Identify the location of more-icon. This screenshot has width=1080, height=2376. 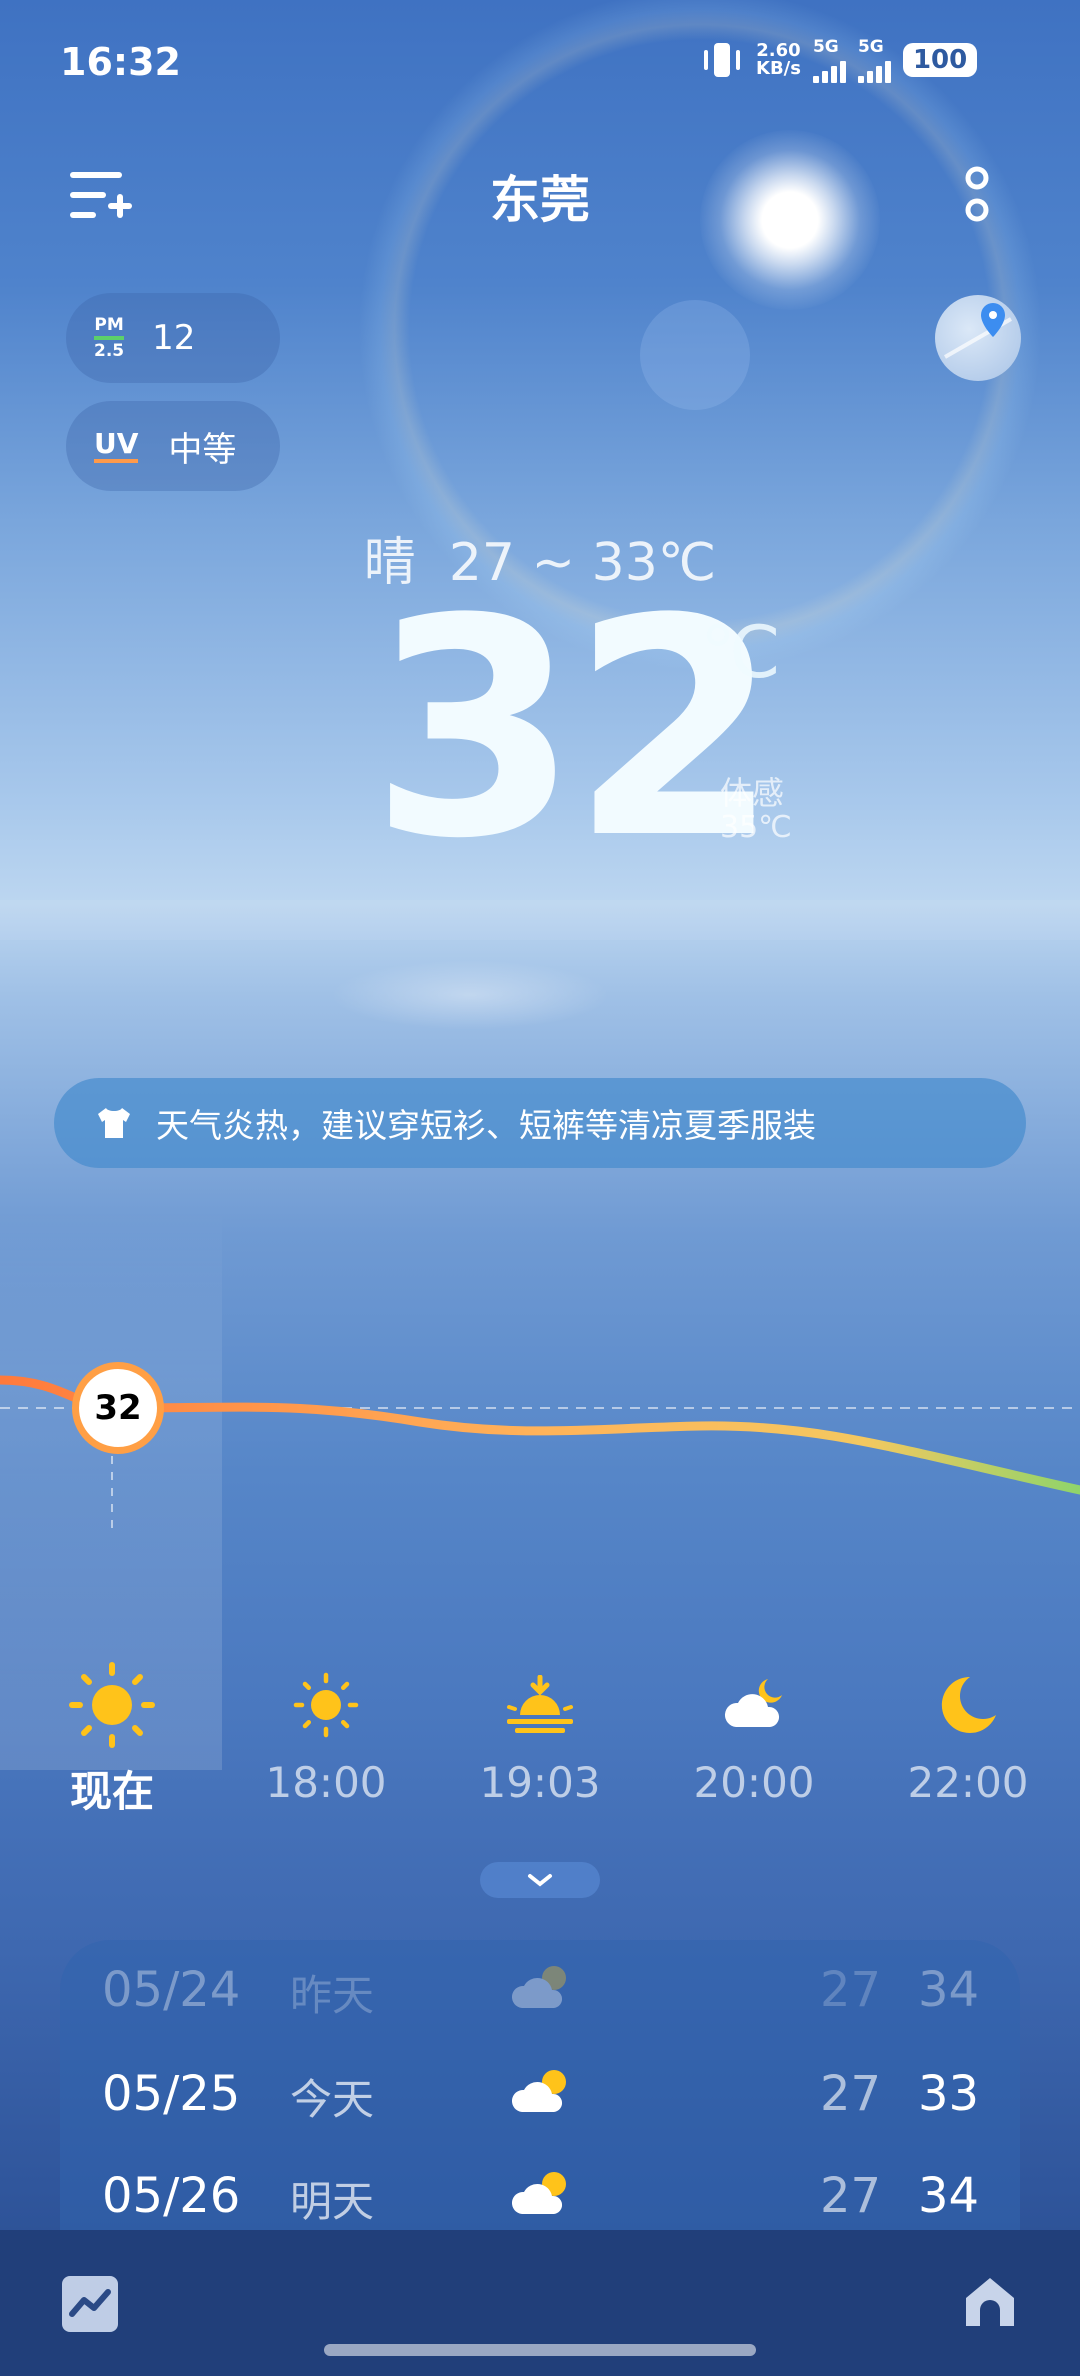
(977, 195).